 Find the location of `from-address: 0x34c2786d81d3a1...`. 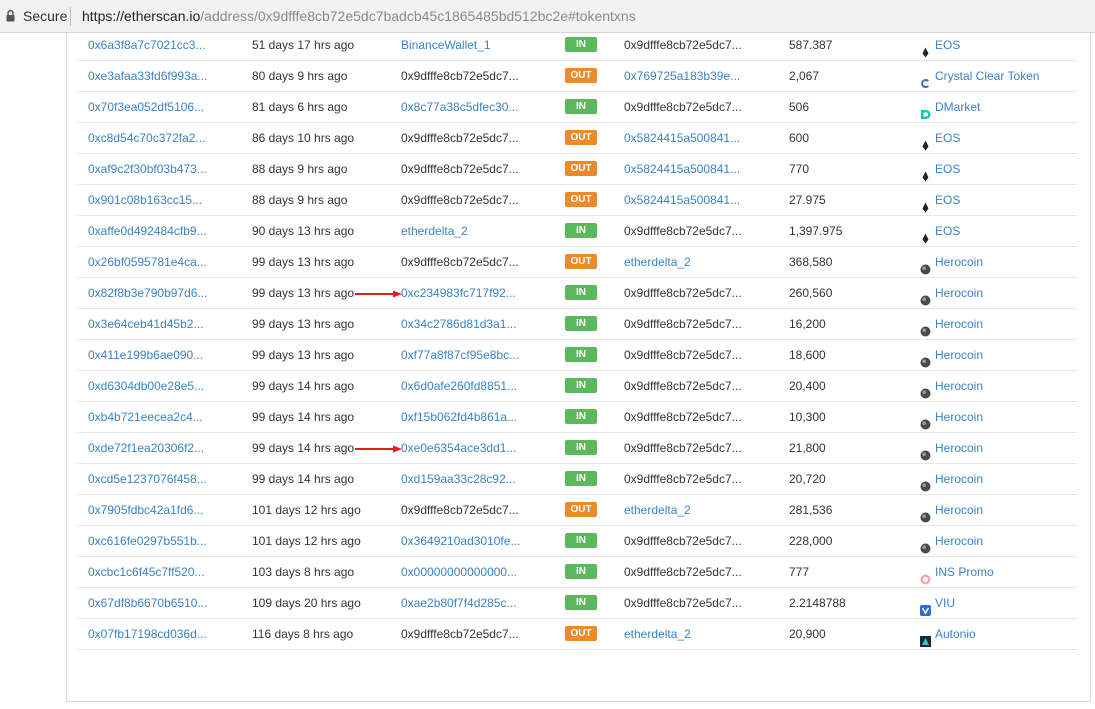

from-address: 0x34c2786d81d3a1... is located at coordinates (476, 324).